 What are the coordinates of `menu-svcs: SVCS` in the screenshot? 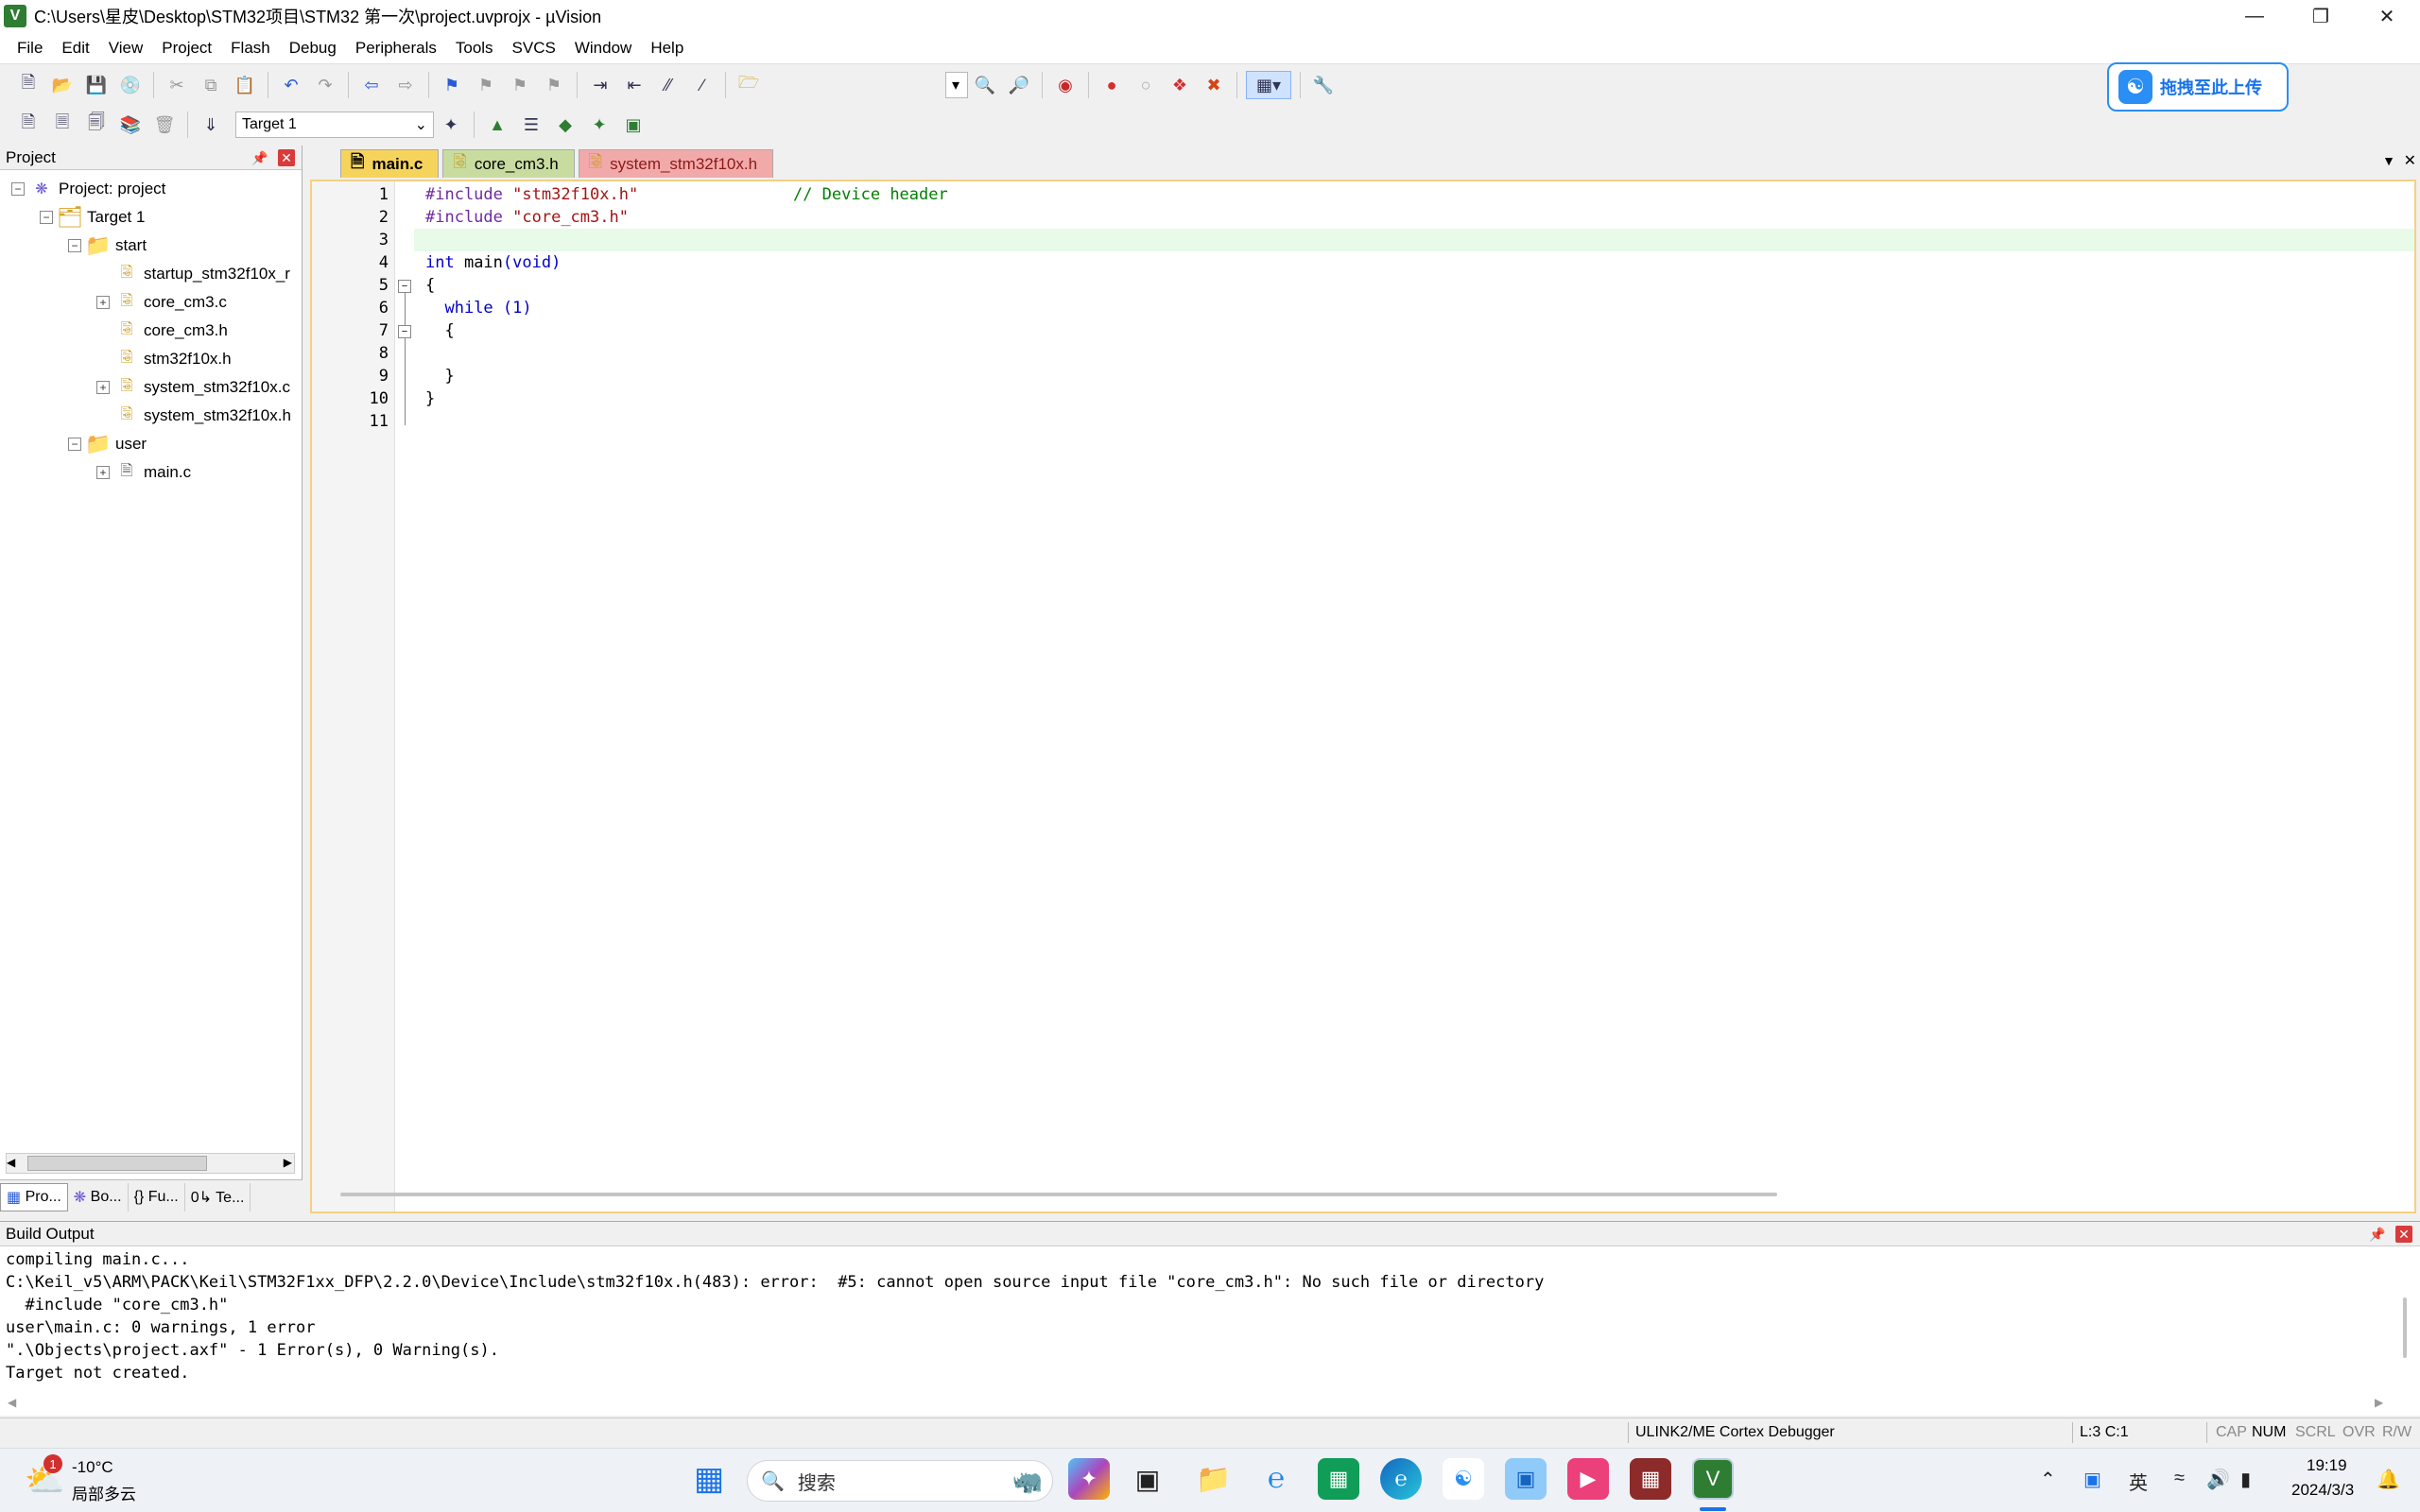 It's located at (534, 48).